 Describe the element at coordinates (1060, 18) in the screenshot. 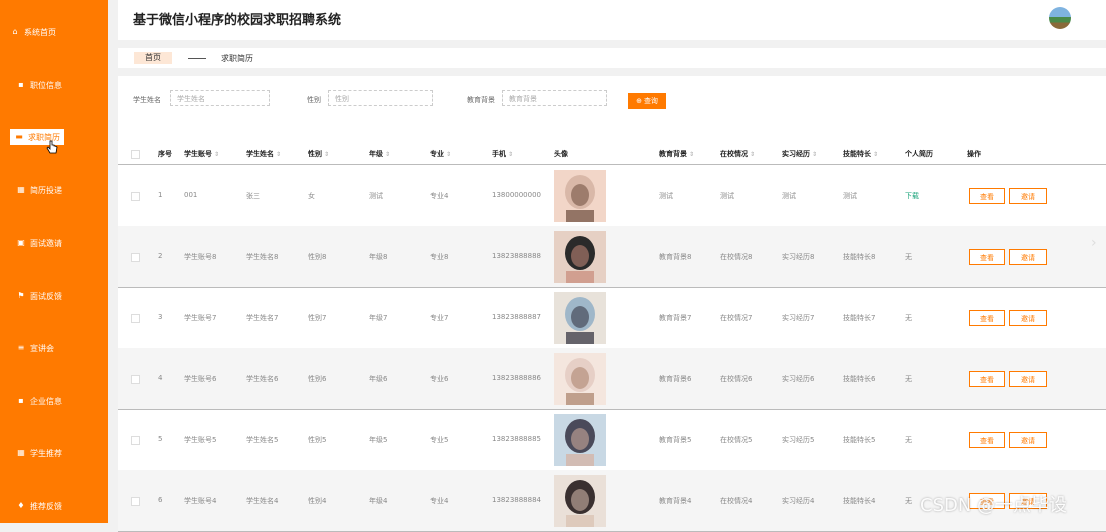

I see `user-avatar` at that location.